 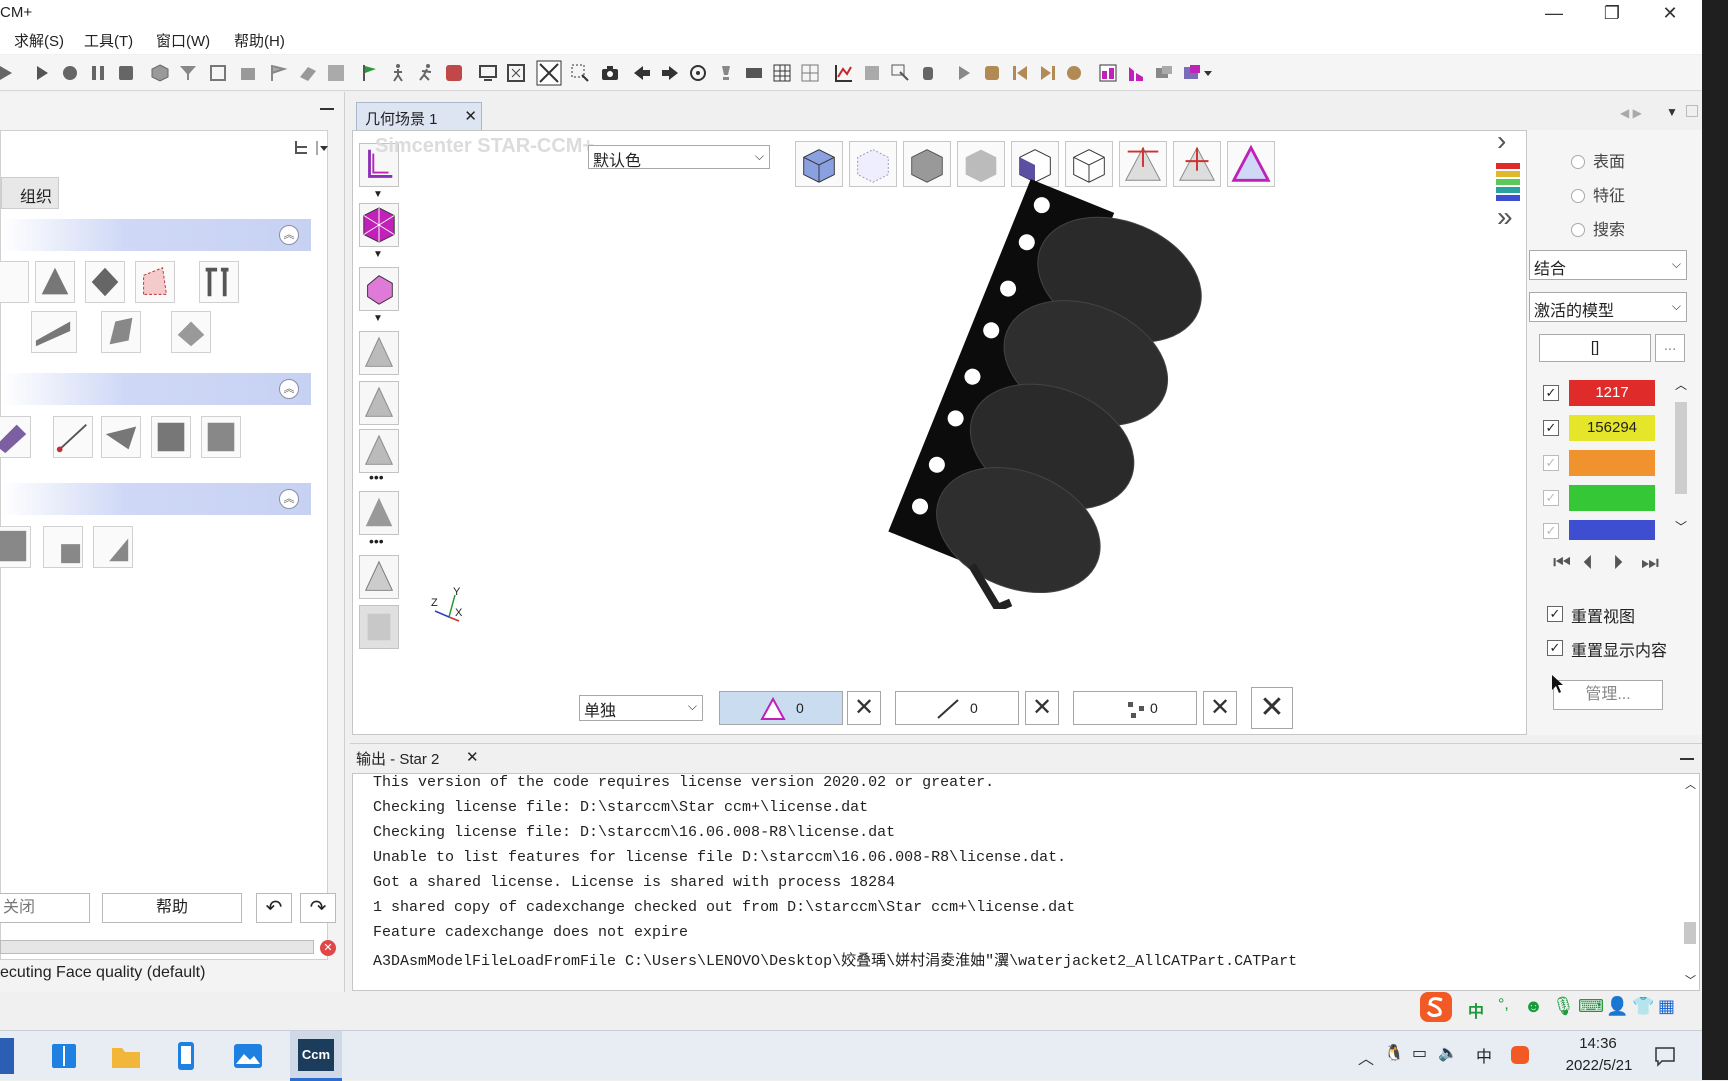 I want to click on split-surface-icon, so click(x=63, y=547).